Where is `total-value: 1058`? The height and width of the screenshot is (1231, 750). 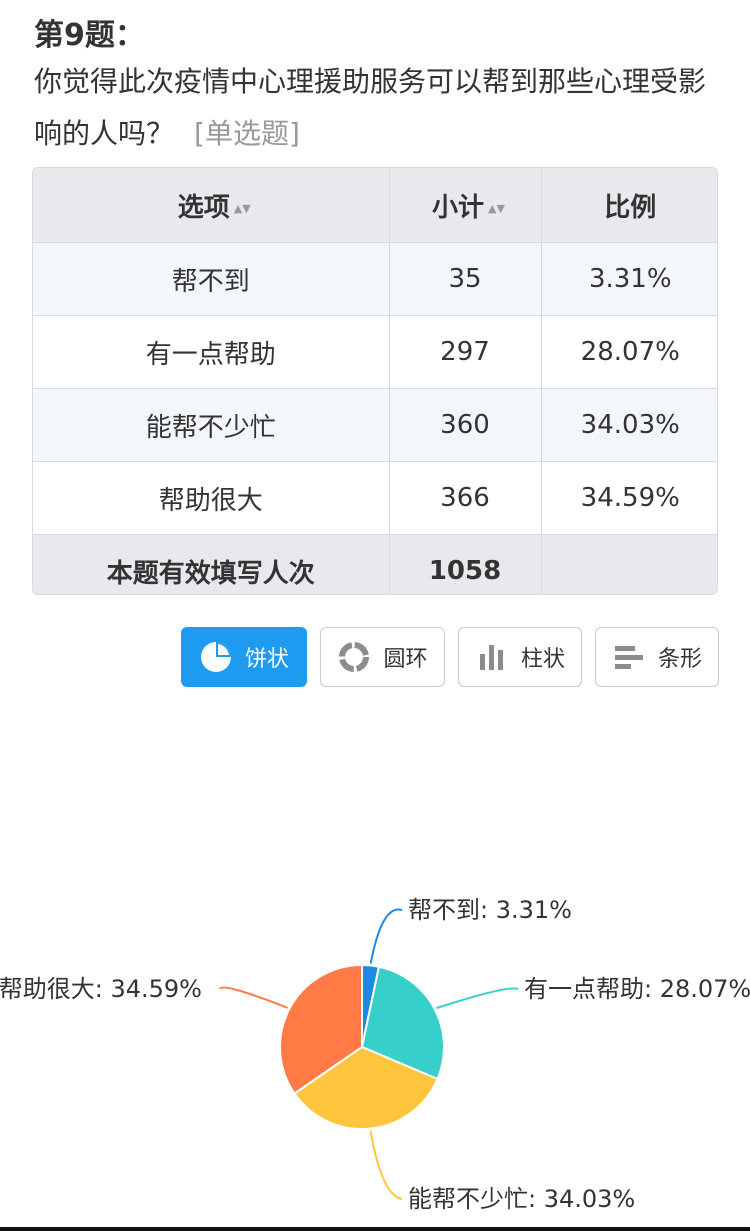
total-value: 1058 is located at coordinates (465, 564).